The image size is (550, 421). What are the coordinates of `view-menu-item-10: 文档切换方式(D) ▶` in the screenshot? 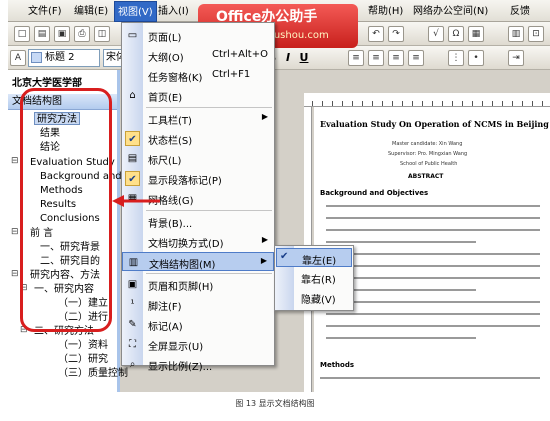 It's located at (198, 241).